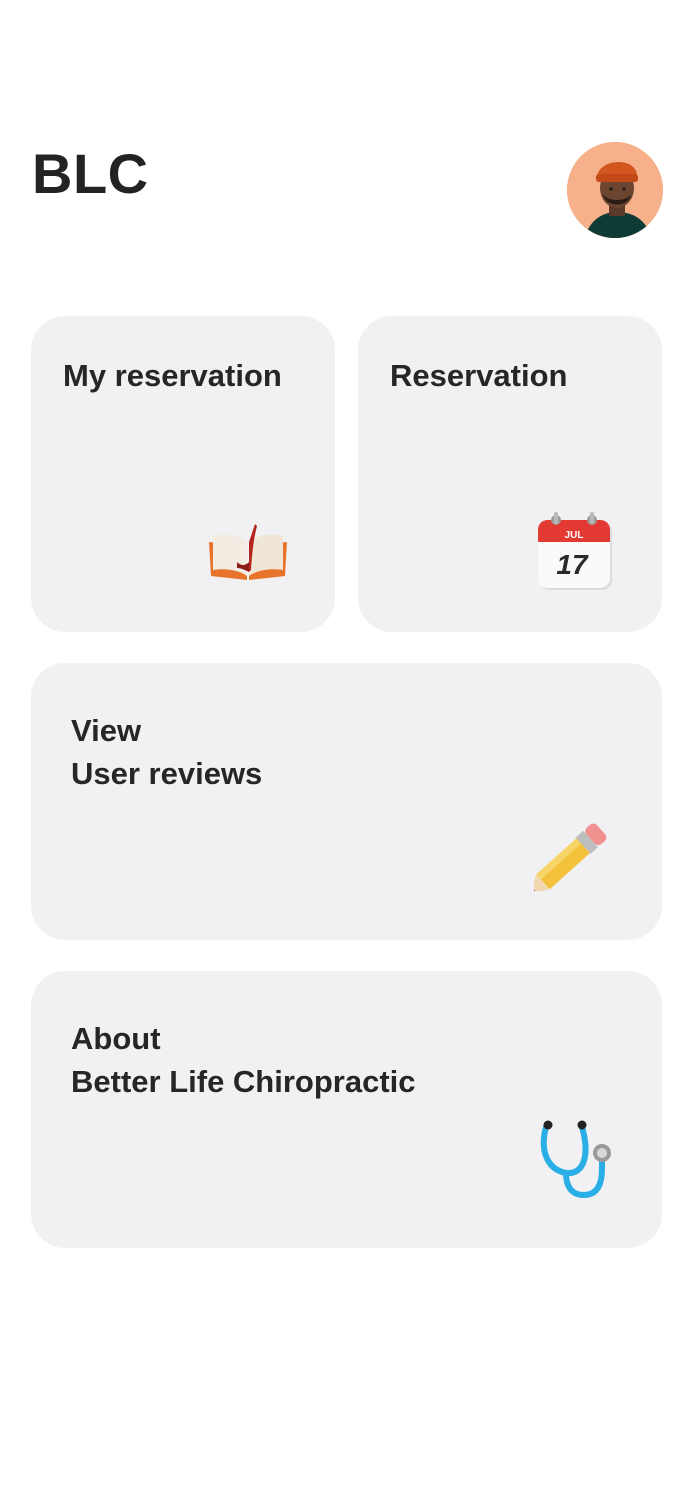  I want to click on stethoscope-icon, so click(576, 1162).